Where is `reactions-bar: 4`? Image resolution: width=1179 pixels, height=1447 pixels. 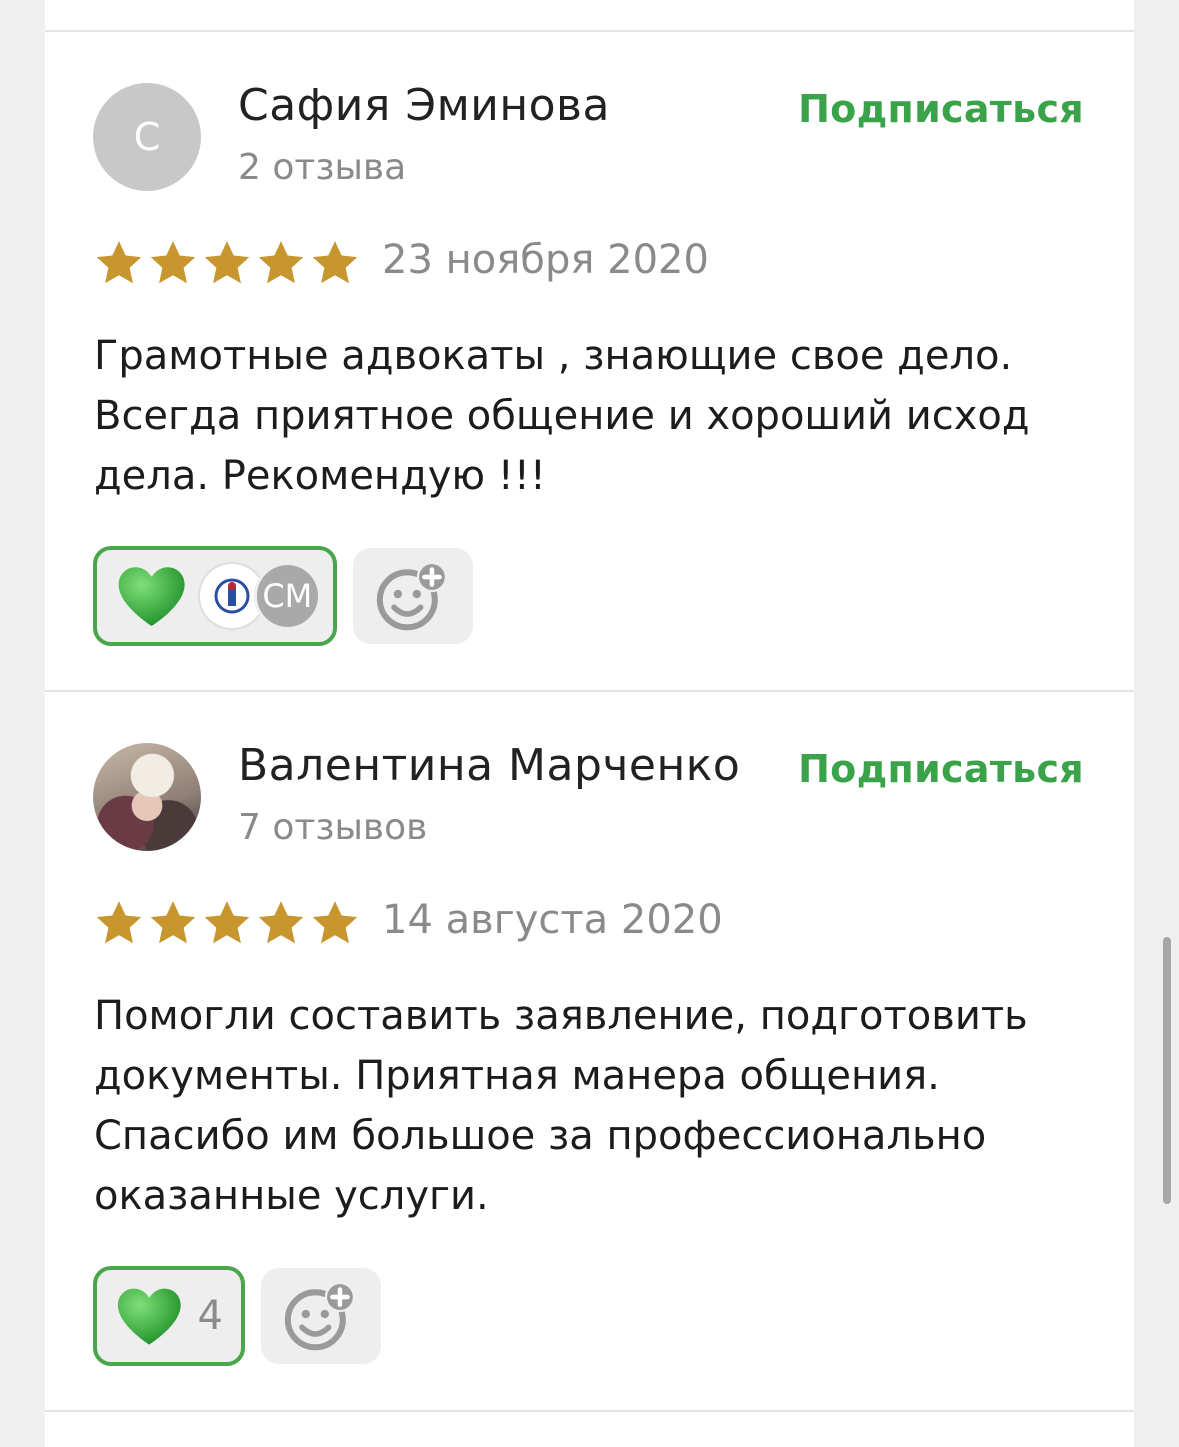 reactions-bar: 4 is located at coordinates (237, 1316).